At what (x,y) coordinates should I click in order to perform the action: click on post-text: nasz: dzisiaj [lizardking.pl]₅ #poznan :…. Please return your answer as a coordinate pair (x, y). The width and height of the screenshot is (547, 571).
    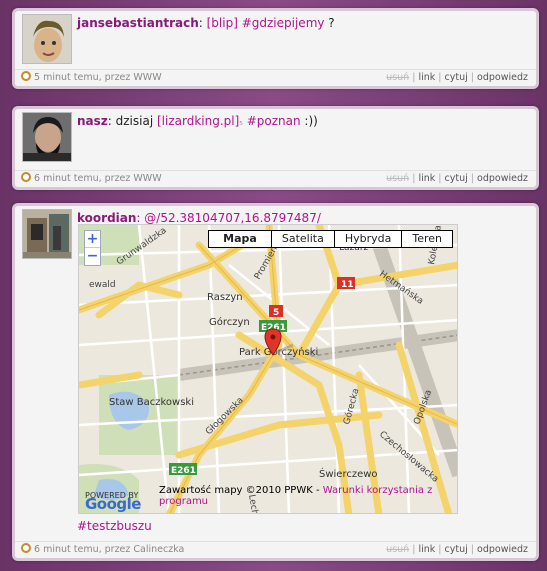
    Looking at the image, I should click on (302, 122).